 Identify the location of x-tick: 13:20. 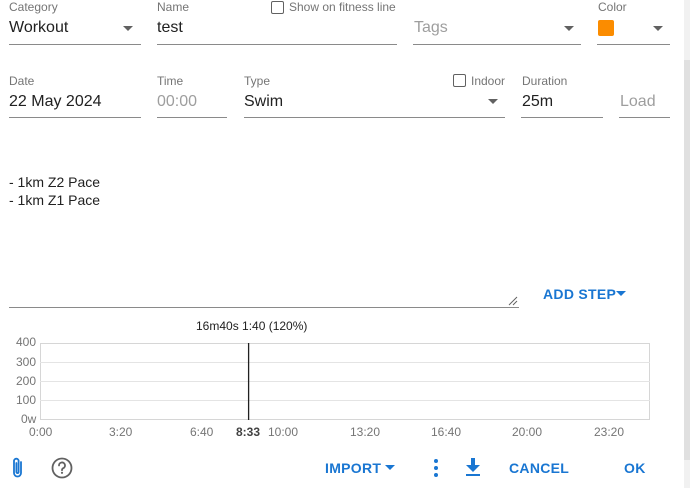
(365, 432).